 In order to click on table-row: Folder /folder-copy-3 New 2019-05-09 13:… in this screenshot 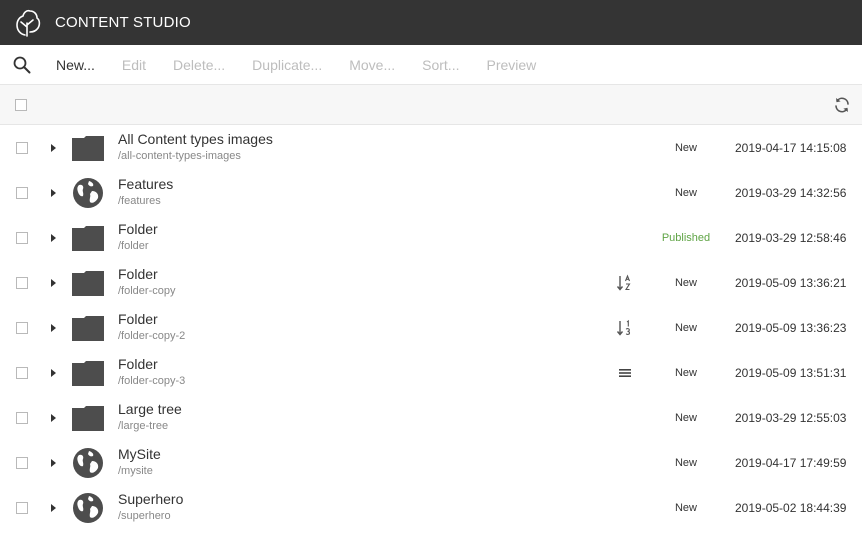, I will do `click(431, 372)`.